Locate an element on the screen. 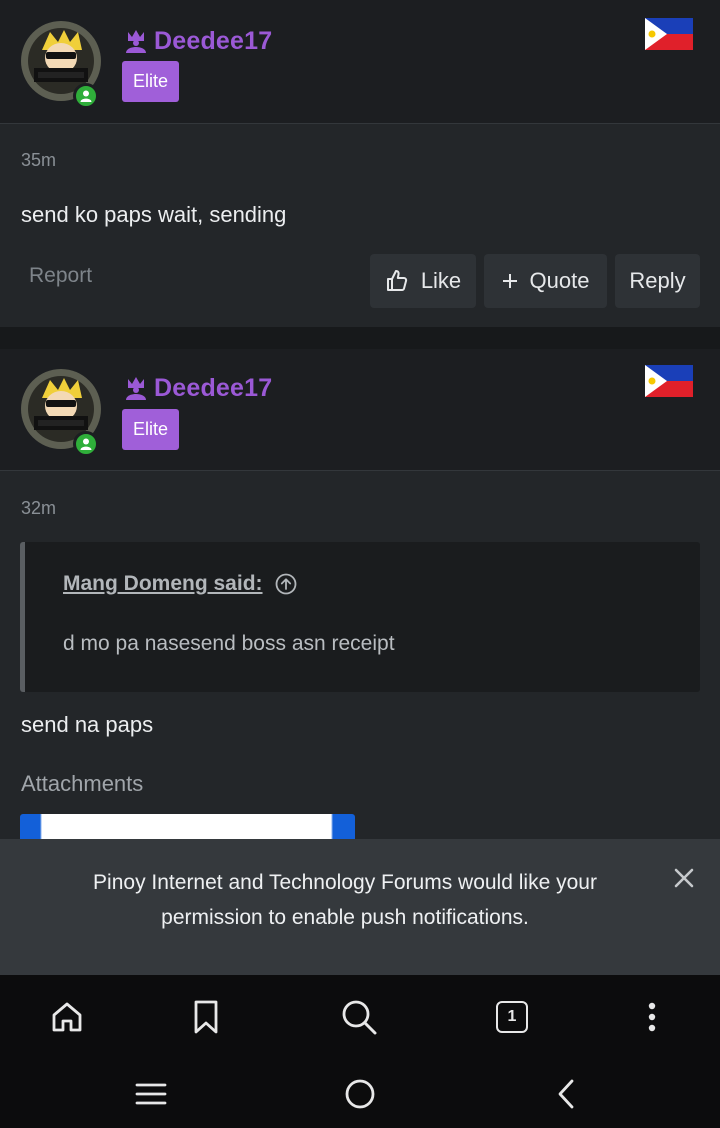 This screenshot has height=1128, width=720. reply-button: Reply is located at coordinates (657, 281).